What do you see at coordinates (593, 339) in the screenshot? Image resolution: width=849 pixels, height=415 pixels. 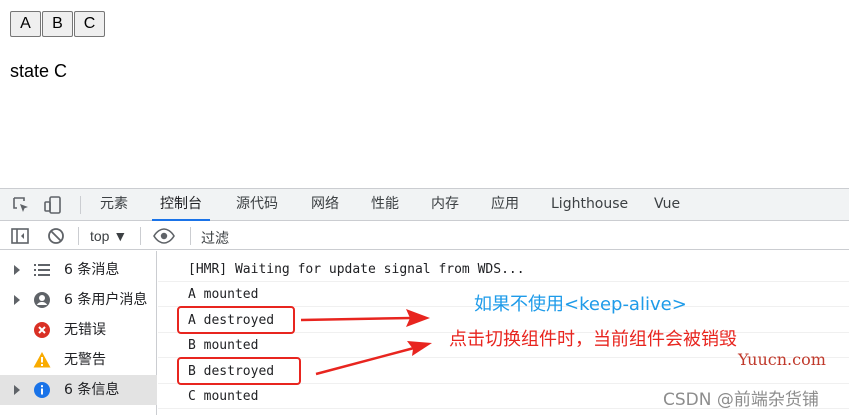 I see `annotation-red-text: 点击切换组件时，当前组件会被销毁` at bounding box center [593, 339].